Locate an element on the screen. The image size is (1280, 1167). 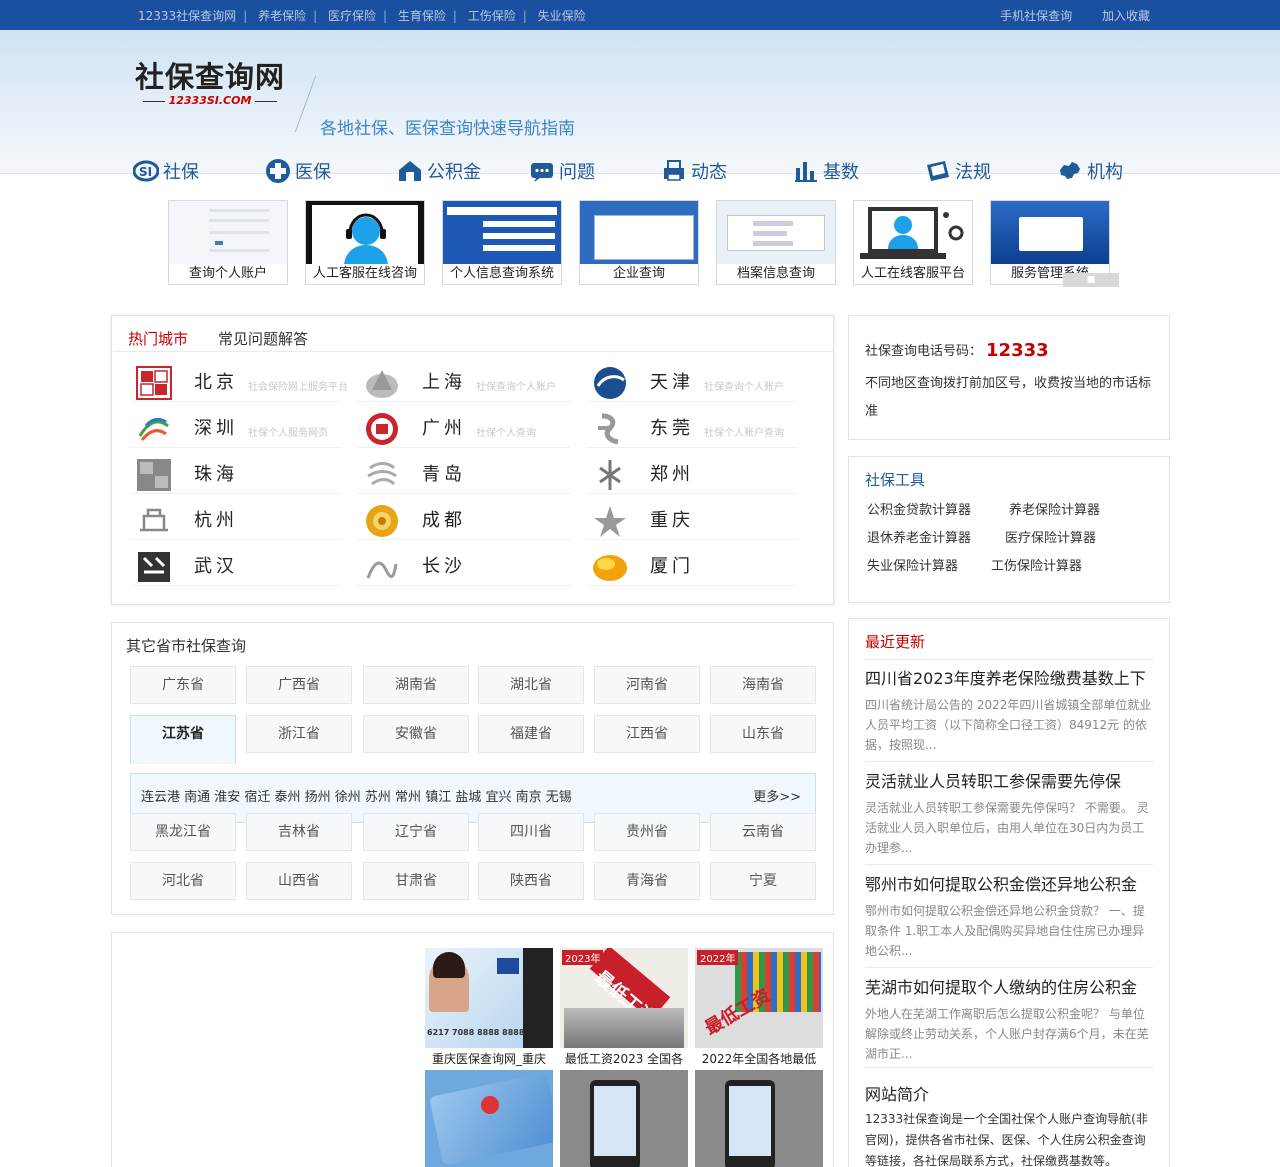
watermark-badge: ■ is located at coordinates (1091, 280).